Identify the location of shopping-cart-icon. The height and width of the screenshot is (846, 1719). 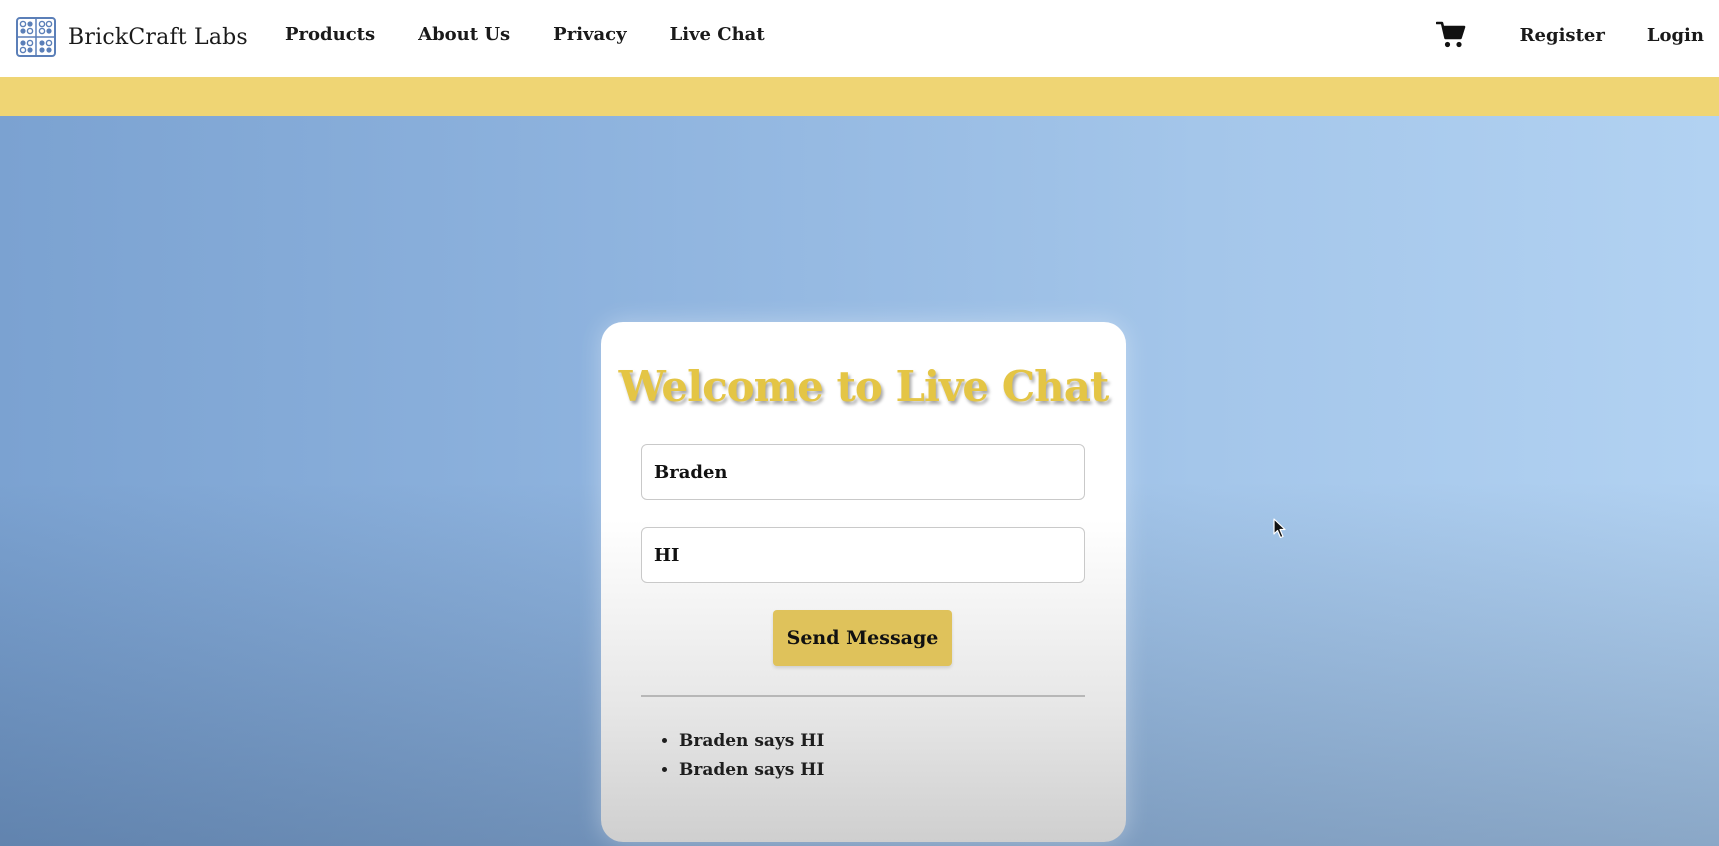
(1450, 35).